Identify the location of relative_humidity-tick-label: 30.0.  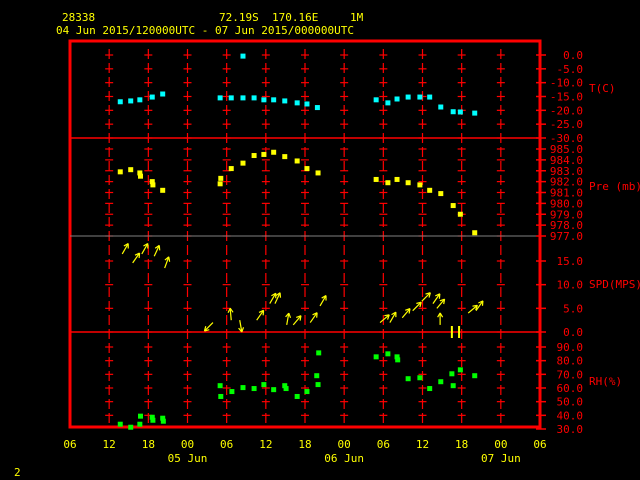
(570, 429).